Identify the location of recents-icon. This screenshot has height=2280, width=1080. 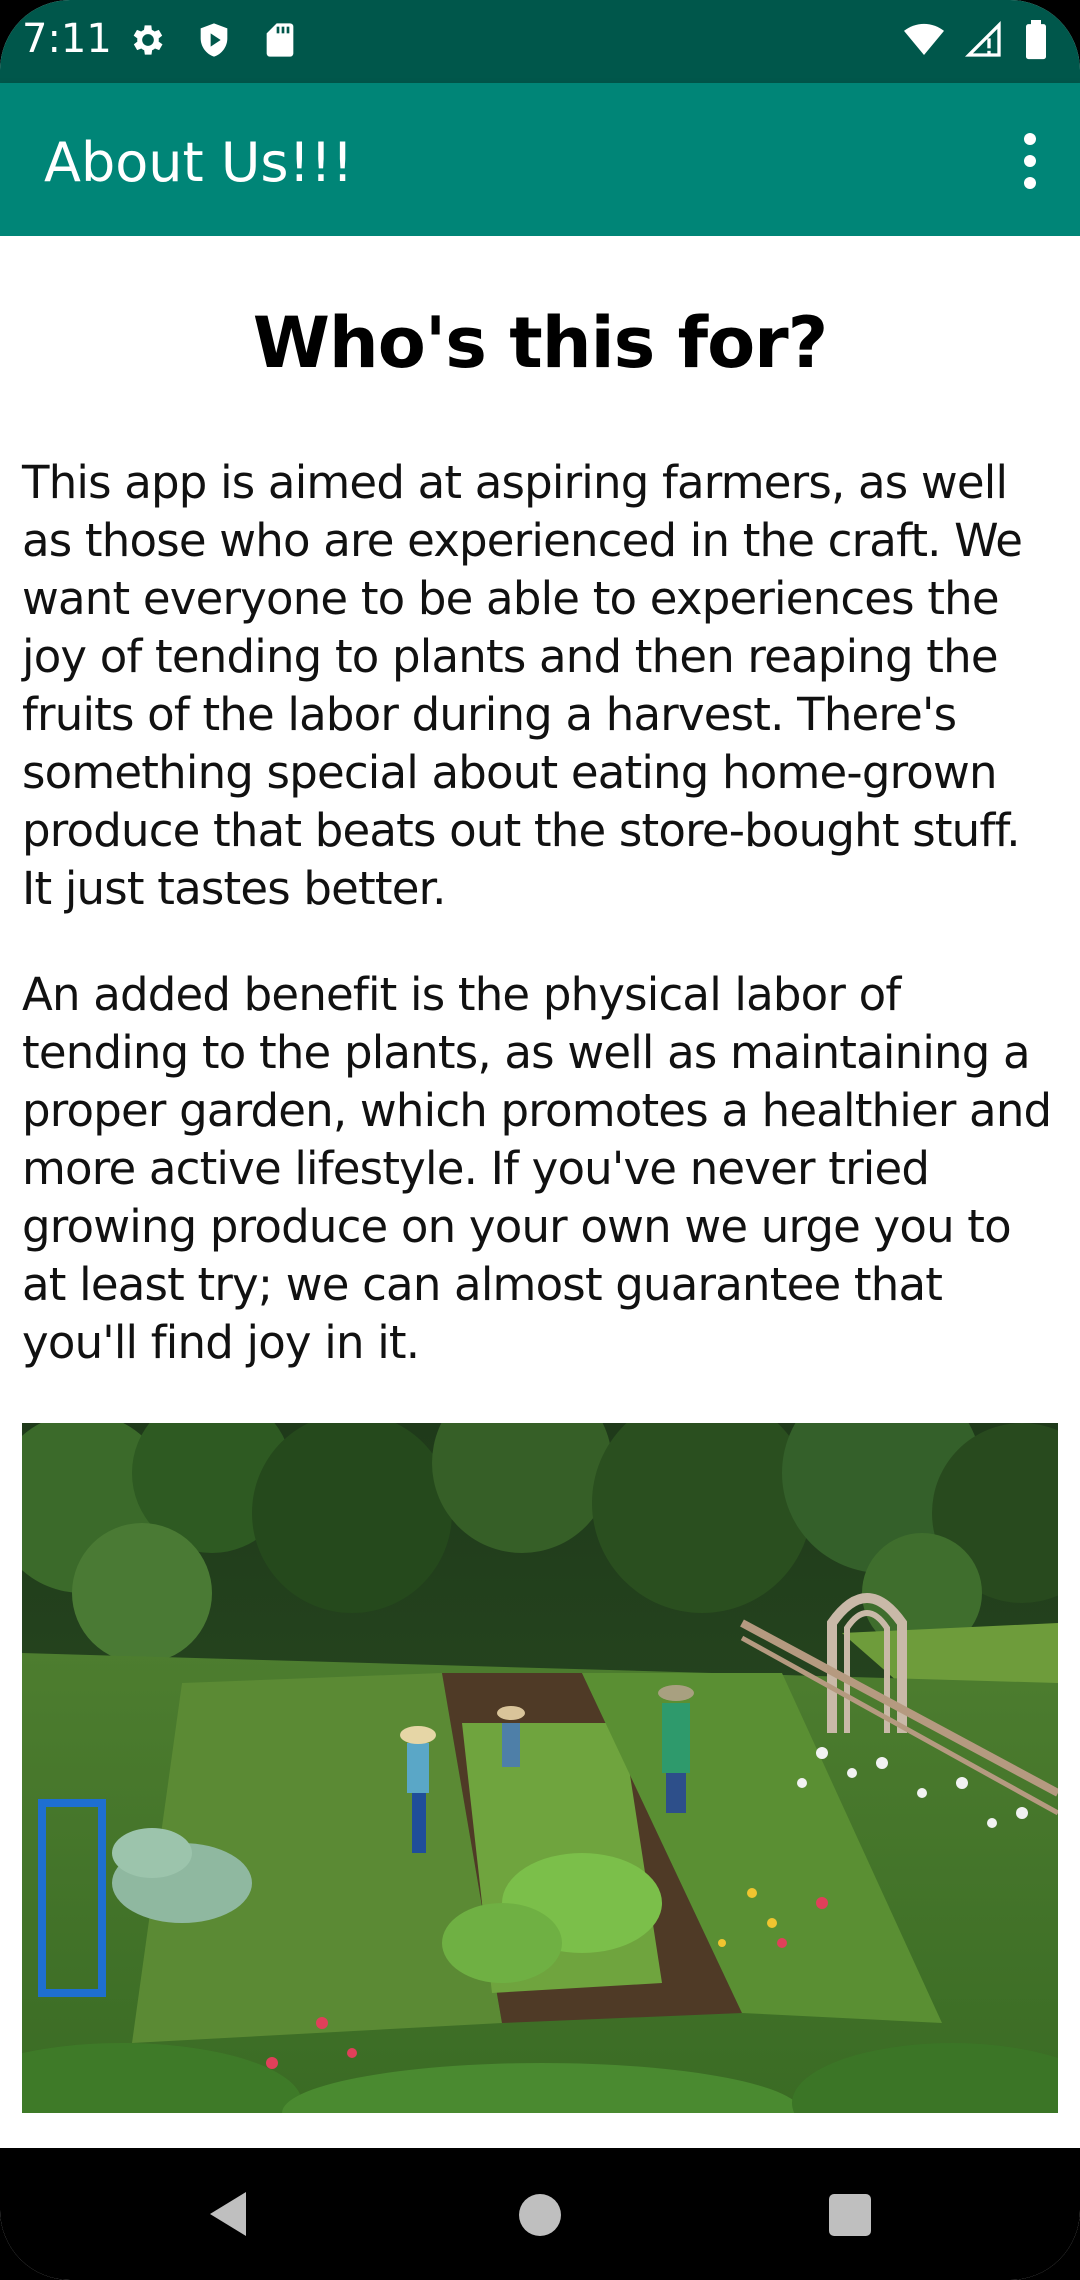
(850, 2215).